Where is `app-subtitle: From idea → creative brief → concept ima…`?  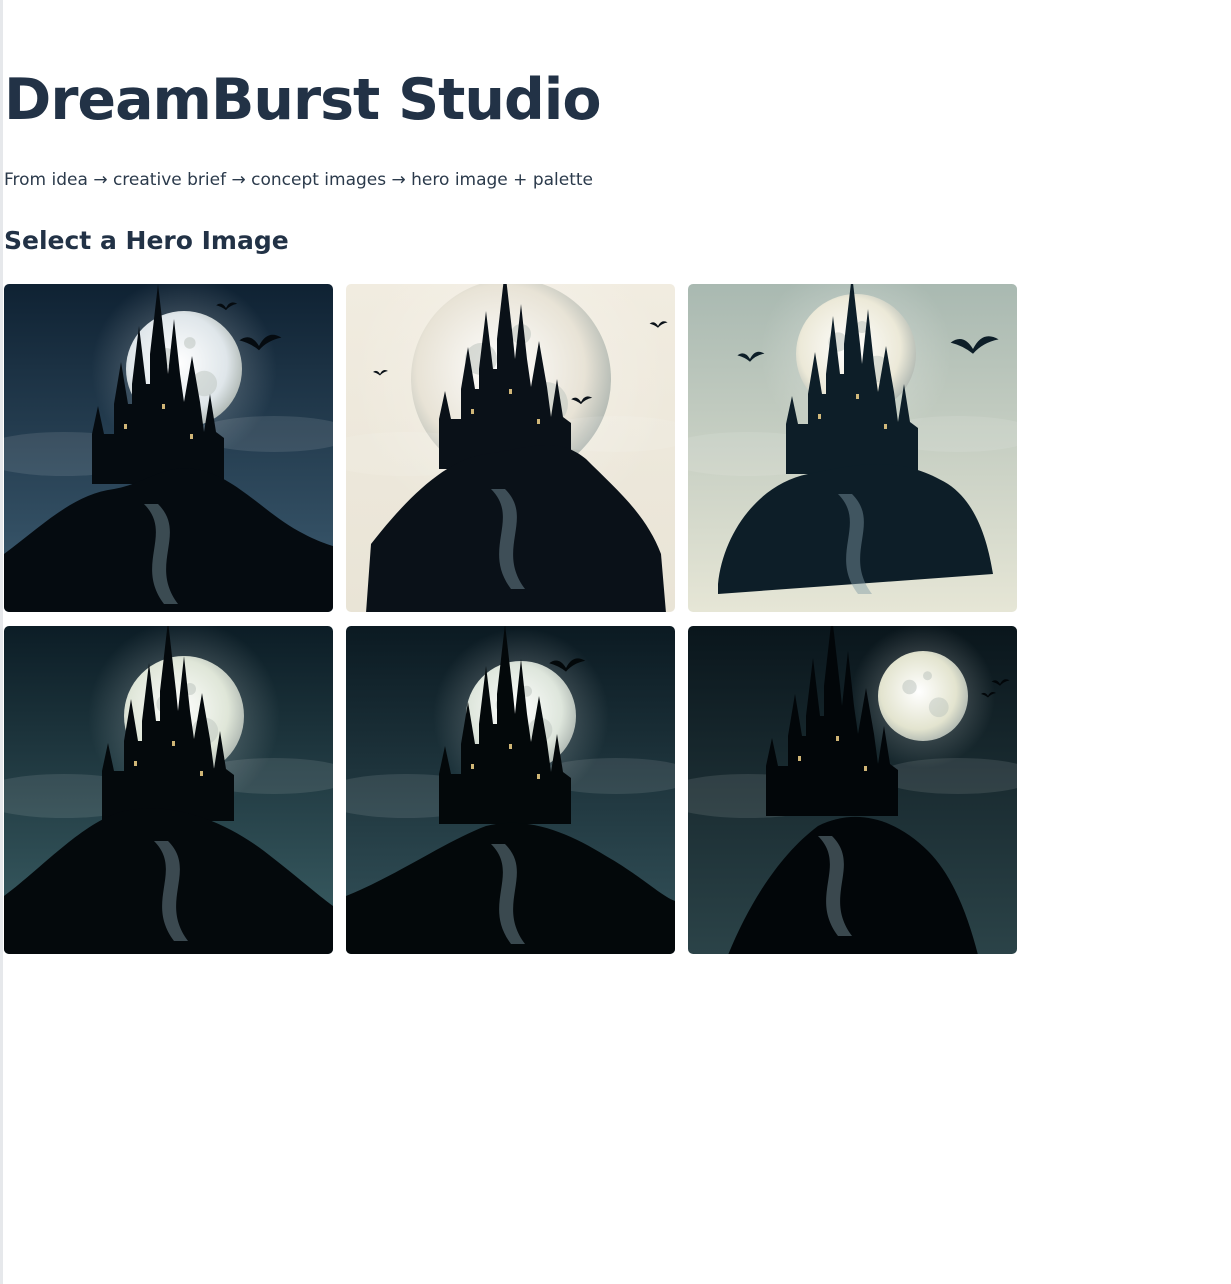 app-subtitle: From idea → creative brief → concept ima… is located at coordinates (298, 180).